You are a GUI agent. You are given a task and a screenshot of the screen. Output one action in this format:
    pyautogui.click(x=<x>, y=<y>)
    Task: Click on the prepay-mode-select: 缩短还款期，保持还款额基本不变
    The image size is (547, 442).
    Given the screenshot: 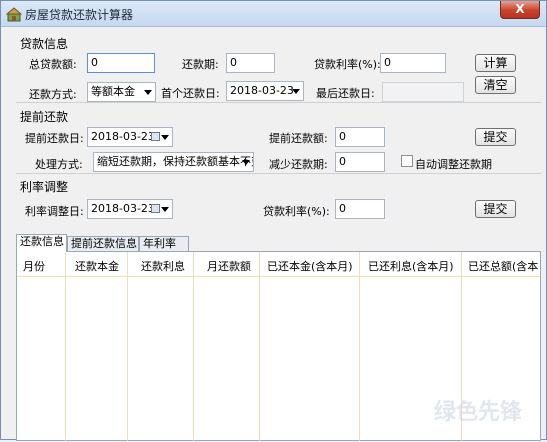 What is the action you would take?
    pyautogui.click(x=173, y=162)
    